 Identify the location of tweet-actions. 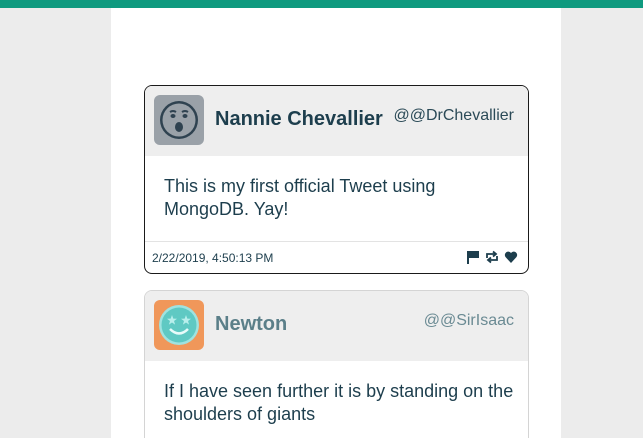
(492, 257).